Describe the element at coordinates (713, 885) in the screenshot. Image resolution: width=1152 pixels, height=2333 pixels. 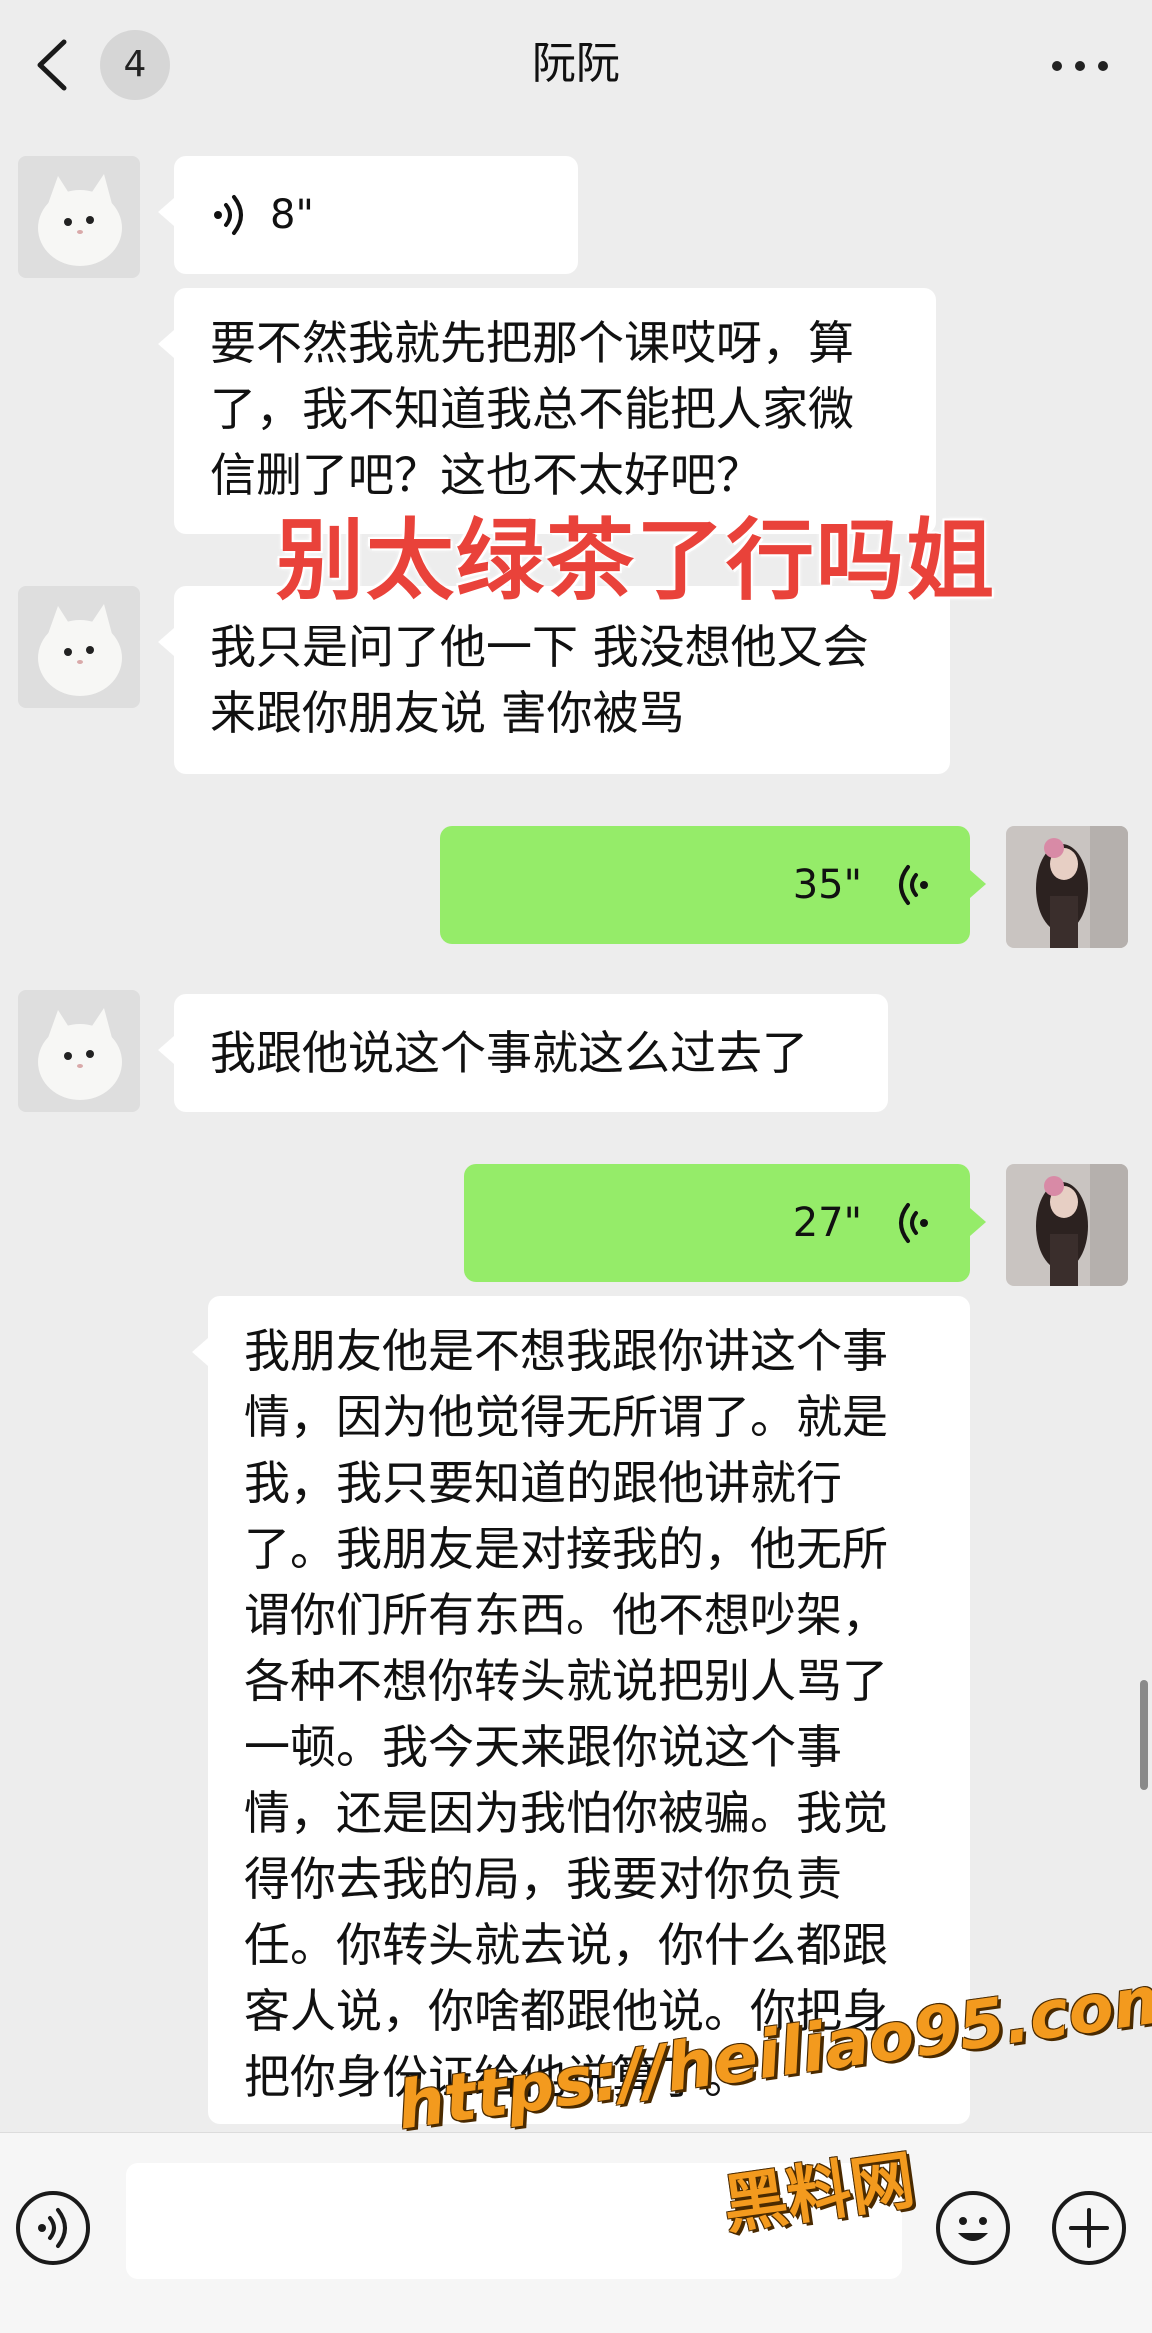
I see `voice-message-bubble: 35"` at that location.